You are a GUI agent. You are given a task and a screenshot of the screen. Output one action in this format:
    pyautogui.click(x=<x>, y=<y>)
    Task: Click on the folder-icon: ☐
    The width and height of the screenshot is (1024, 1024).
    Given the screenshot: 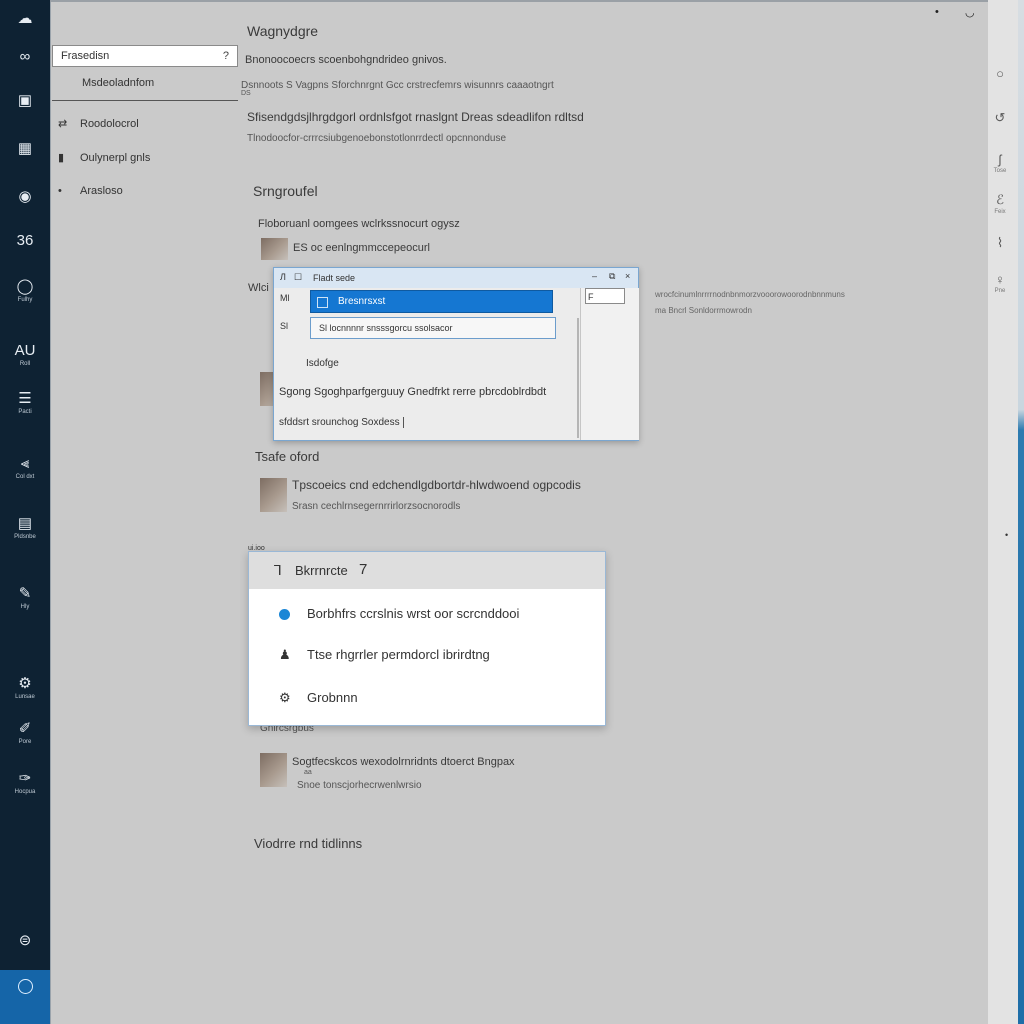 What is the action you would take?
    pyautogui.click(x=298, y=277)
    